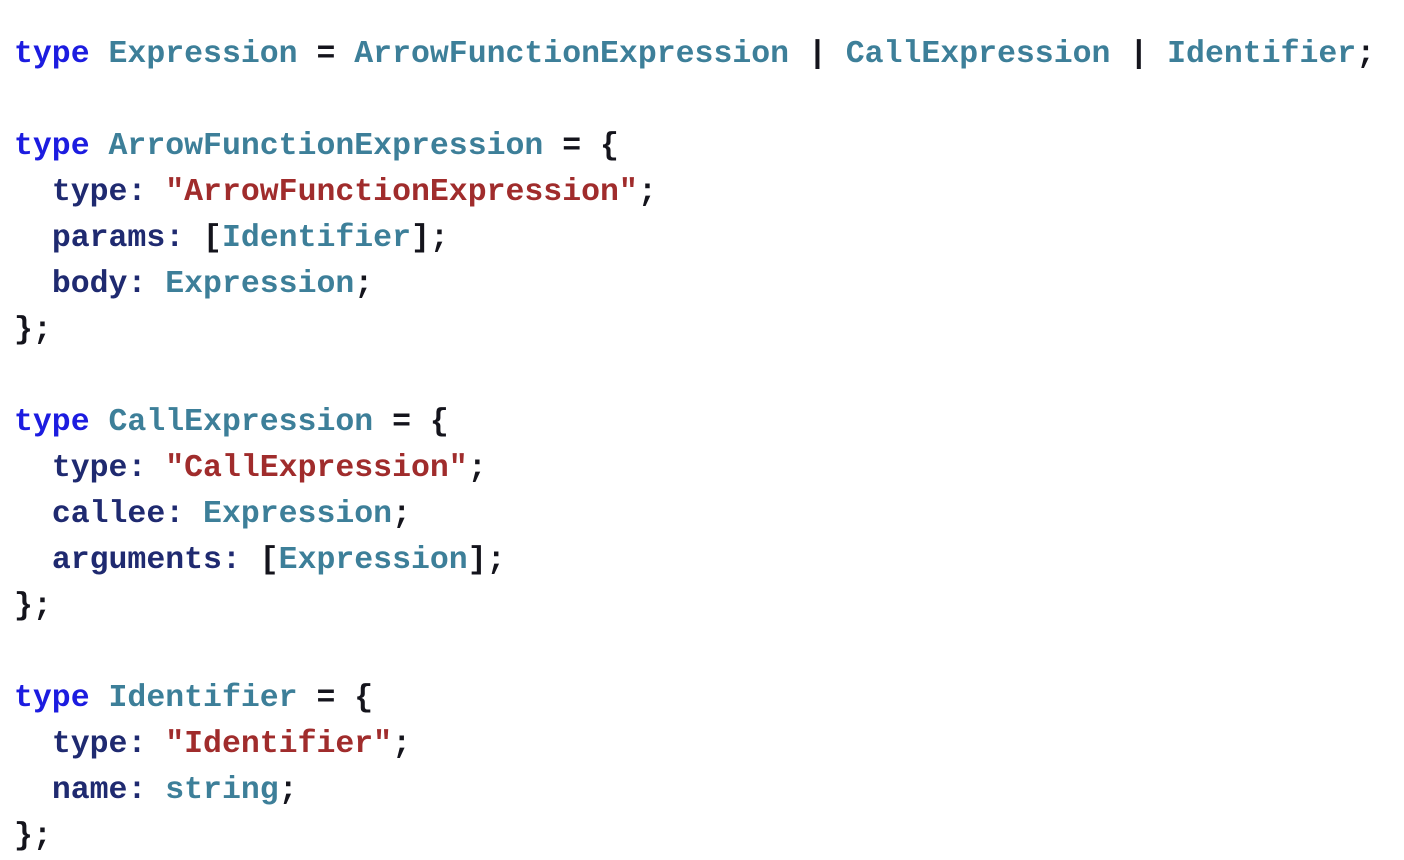 Image resolution: width=1404 pixels, height=860 pixels. I want to click on code-line: type: "Identifier";, so click(694, 745).